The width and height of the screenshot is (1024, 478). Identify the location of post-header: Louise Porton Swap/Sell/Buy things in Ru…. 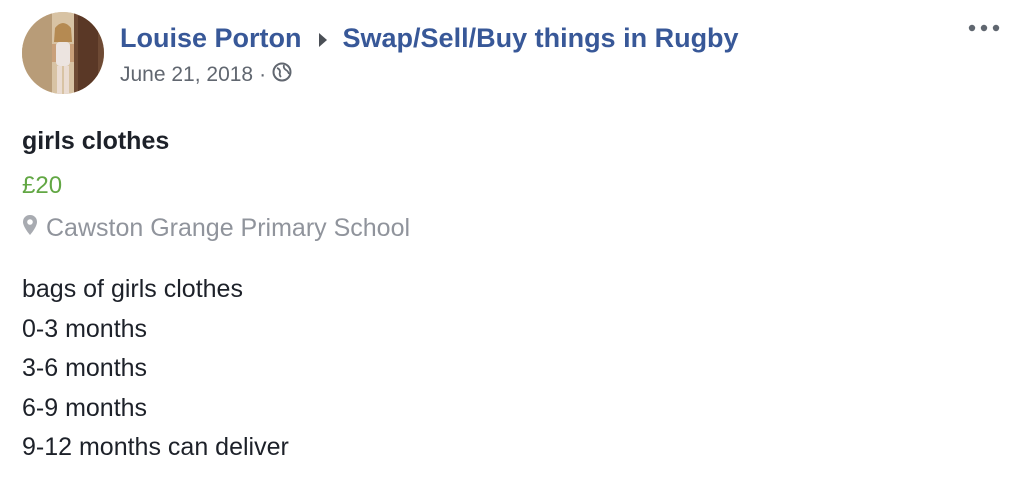
(380, 53).